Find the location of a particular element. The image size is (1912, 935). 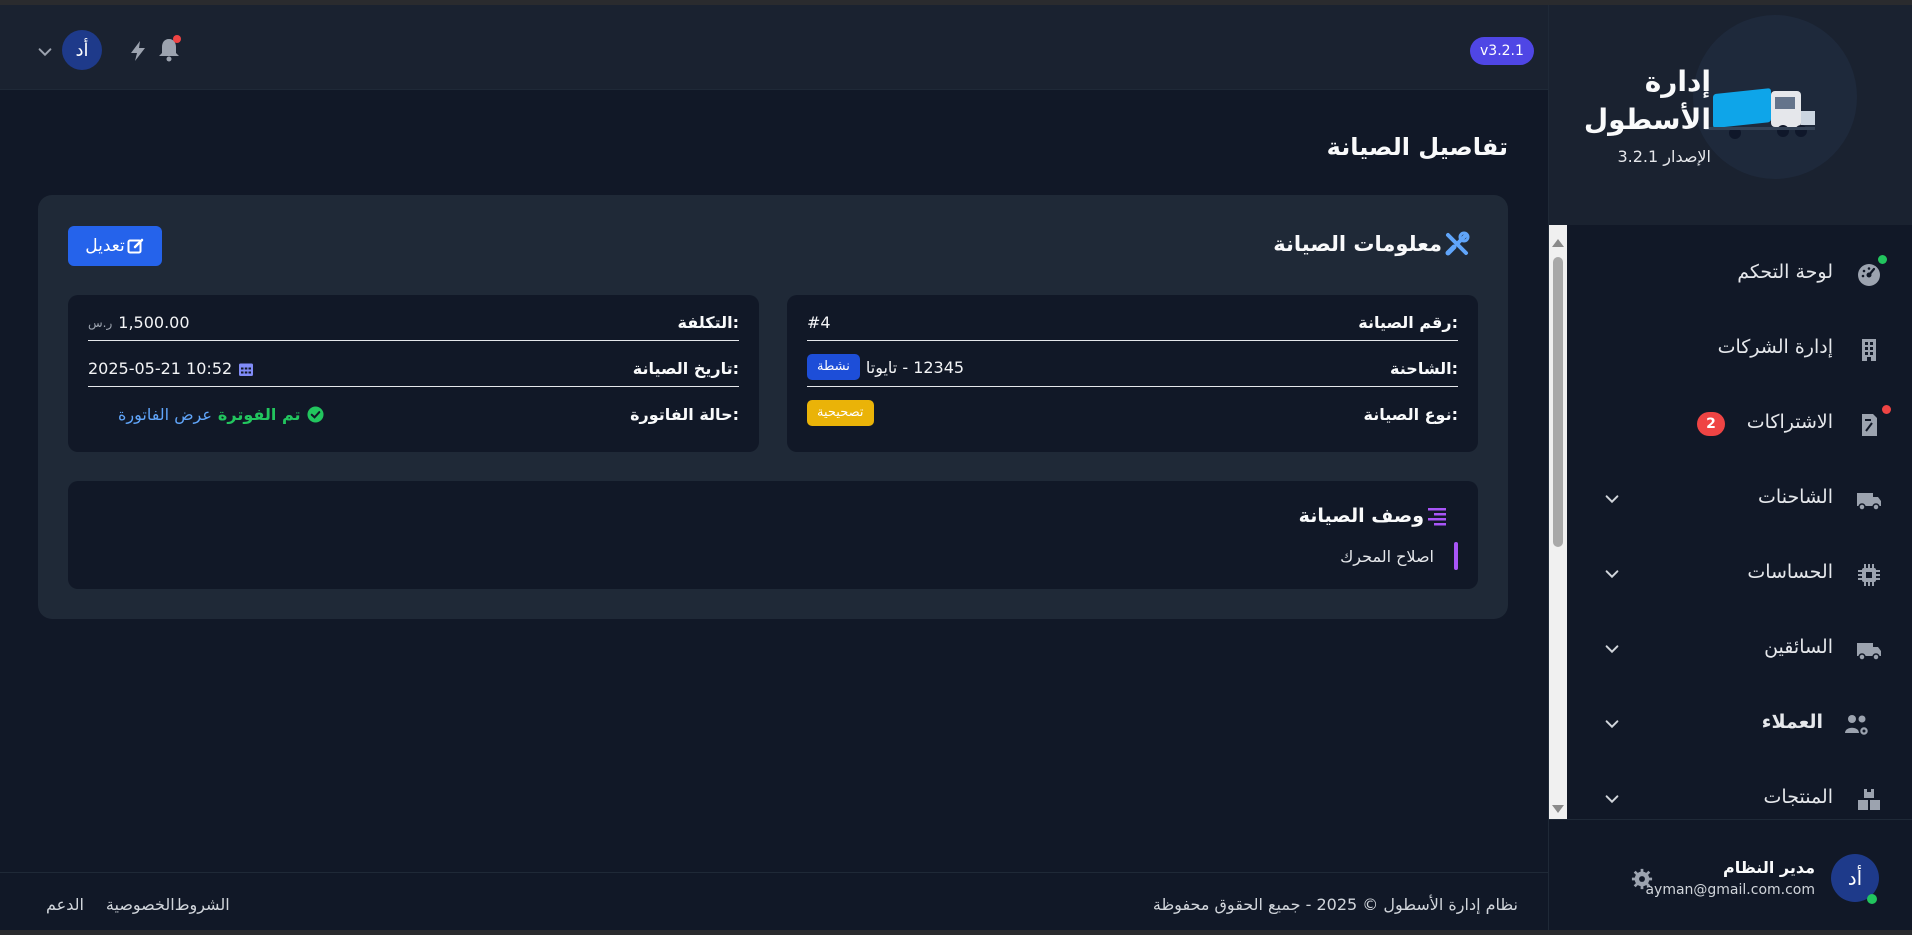

truck-label: الشاحنة: is located at coordinates (1424, 368).